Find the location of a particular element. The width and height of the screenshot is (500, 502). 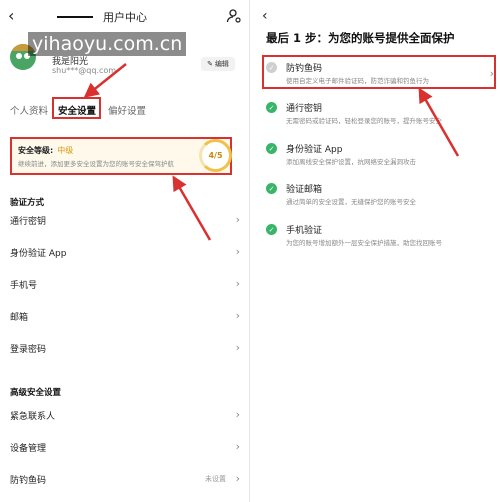

active-tab-indicator is located at coordinates (75, 17).